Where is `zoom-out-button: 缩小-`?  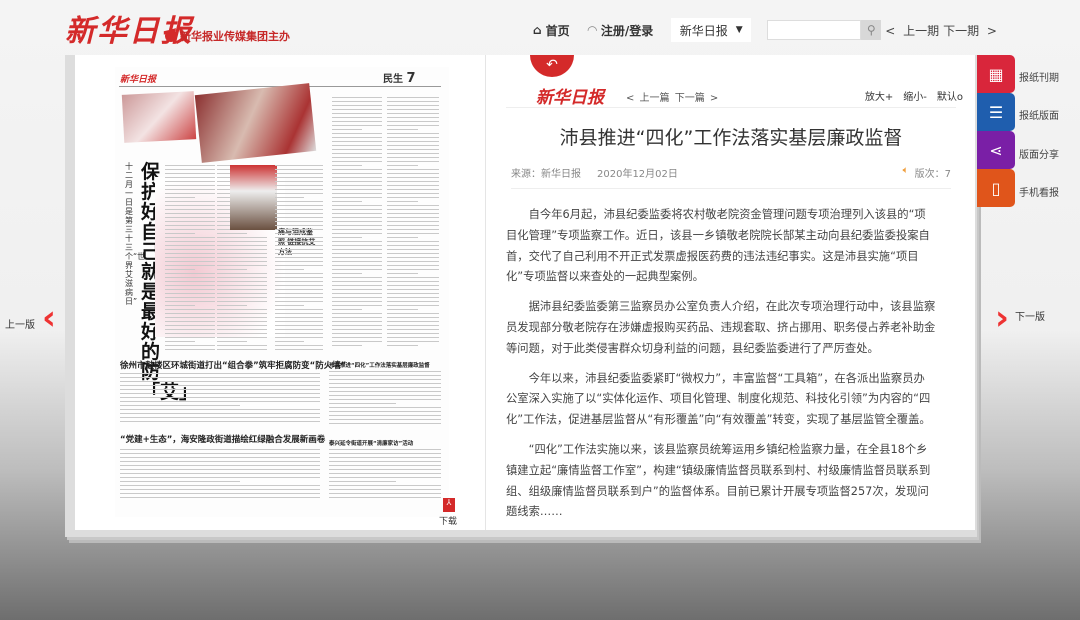 zoom-out-button: 缩小- is located at coordinates (915, 95).